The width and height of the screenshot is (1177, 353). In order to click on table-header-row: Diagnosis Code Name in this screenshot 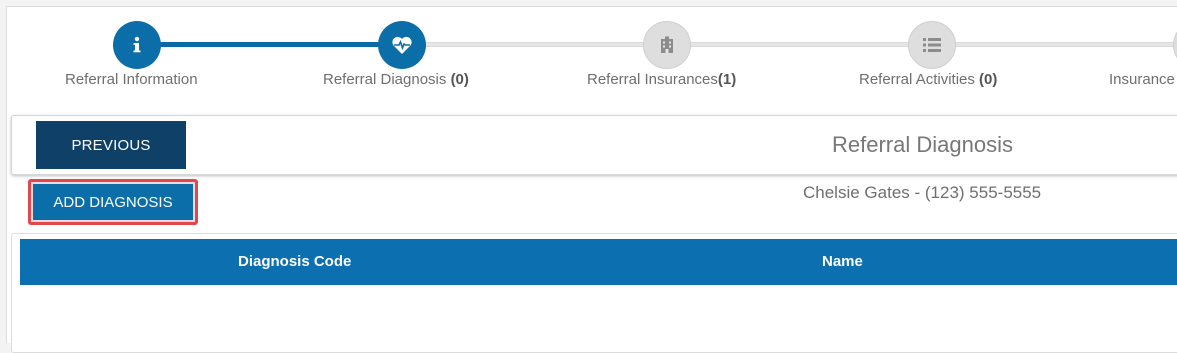, I will do `click(598, 262)`.